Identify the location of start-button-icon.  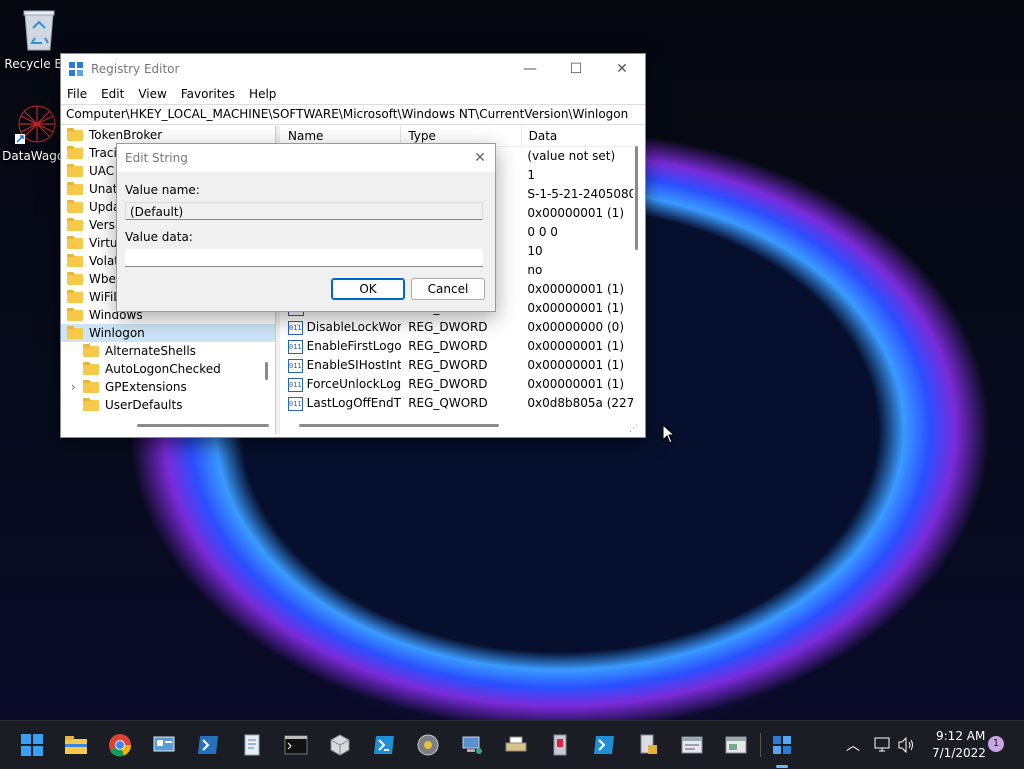
(32, 745).